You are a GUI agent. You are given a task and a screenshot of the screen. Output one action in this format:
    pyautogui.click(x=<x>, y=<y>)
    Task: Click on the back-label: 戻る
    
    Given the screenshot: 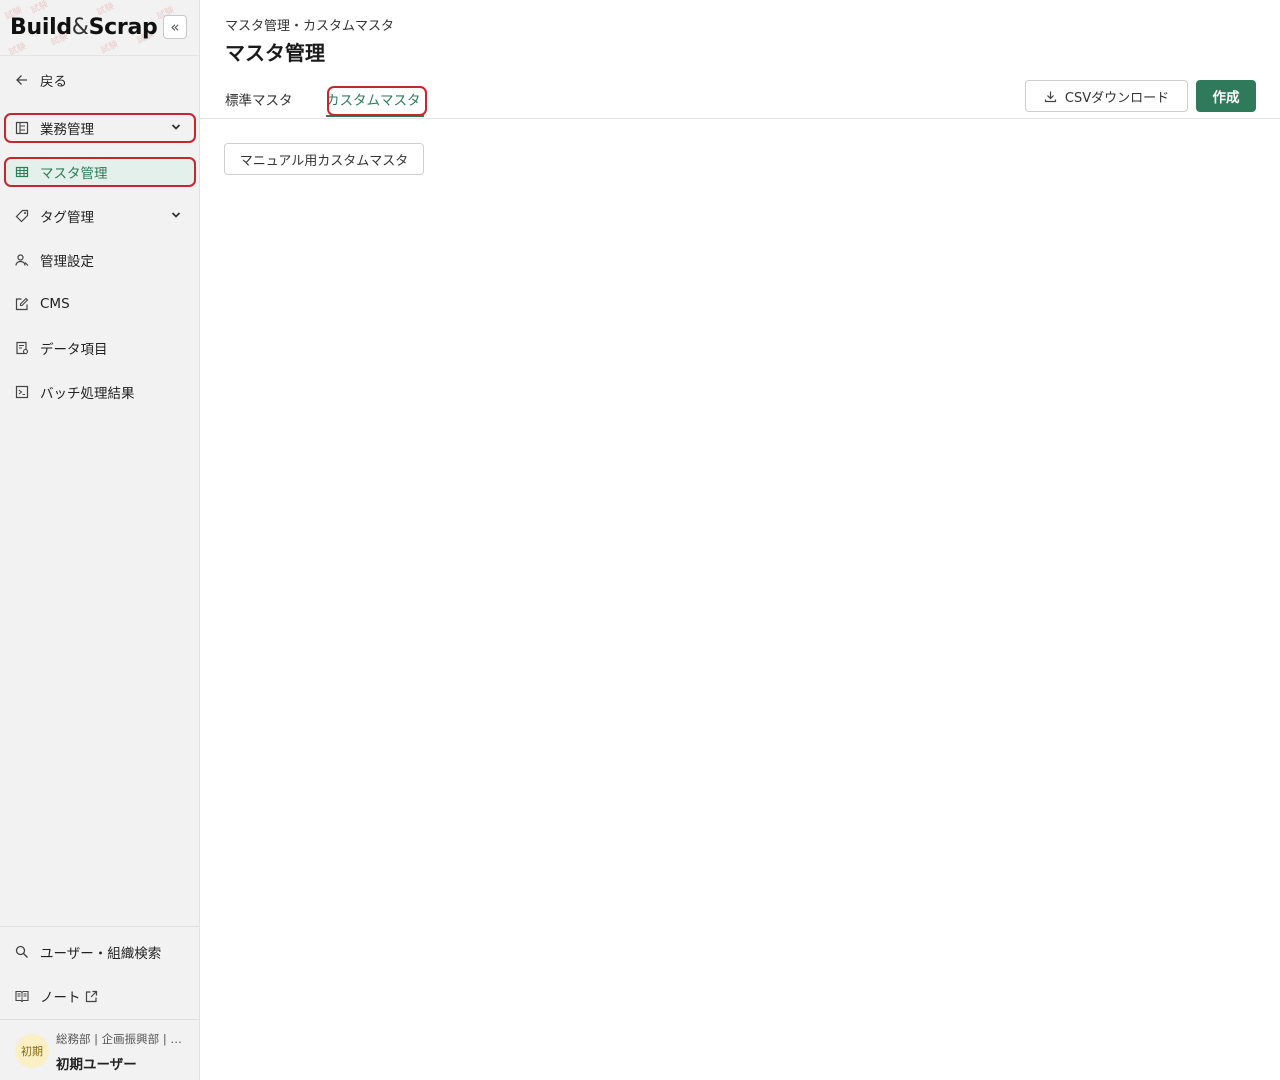 What is the action you would take?
    pyautogui.click(x=53, y=82)
    